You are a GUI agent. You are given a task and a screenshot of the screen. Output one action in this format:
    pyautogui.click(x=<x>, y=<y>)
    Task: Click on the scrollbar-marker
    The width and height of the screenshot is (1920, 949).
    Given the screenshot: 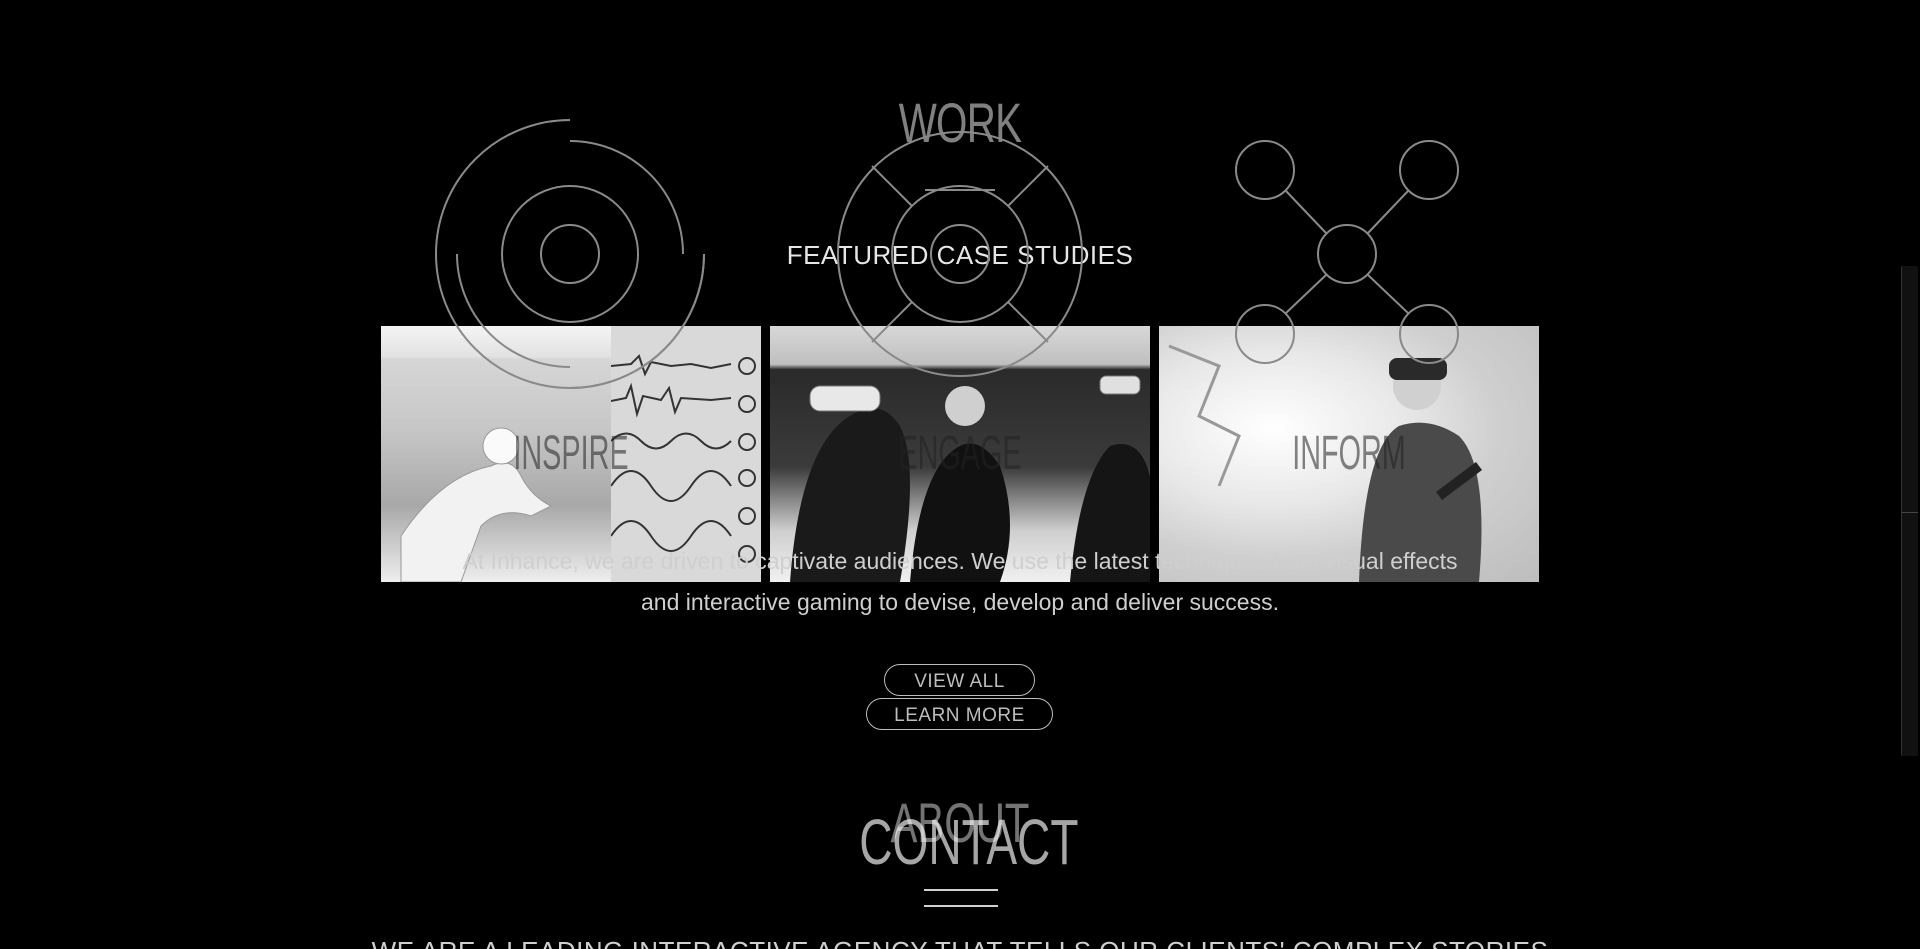 What is the action you would take?
    pyautogui.click(x=1910, y=512)
    